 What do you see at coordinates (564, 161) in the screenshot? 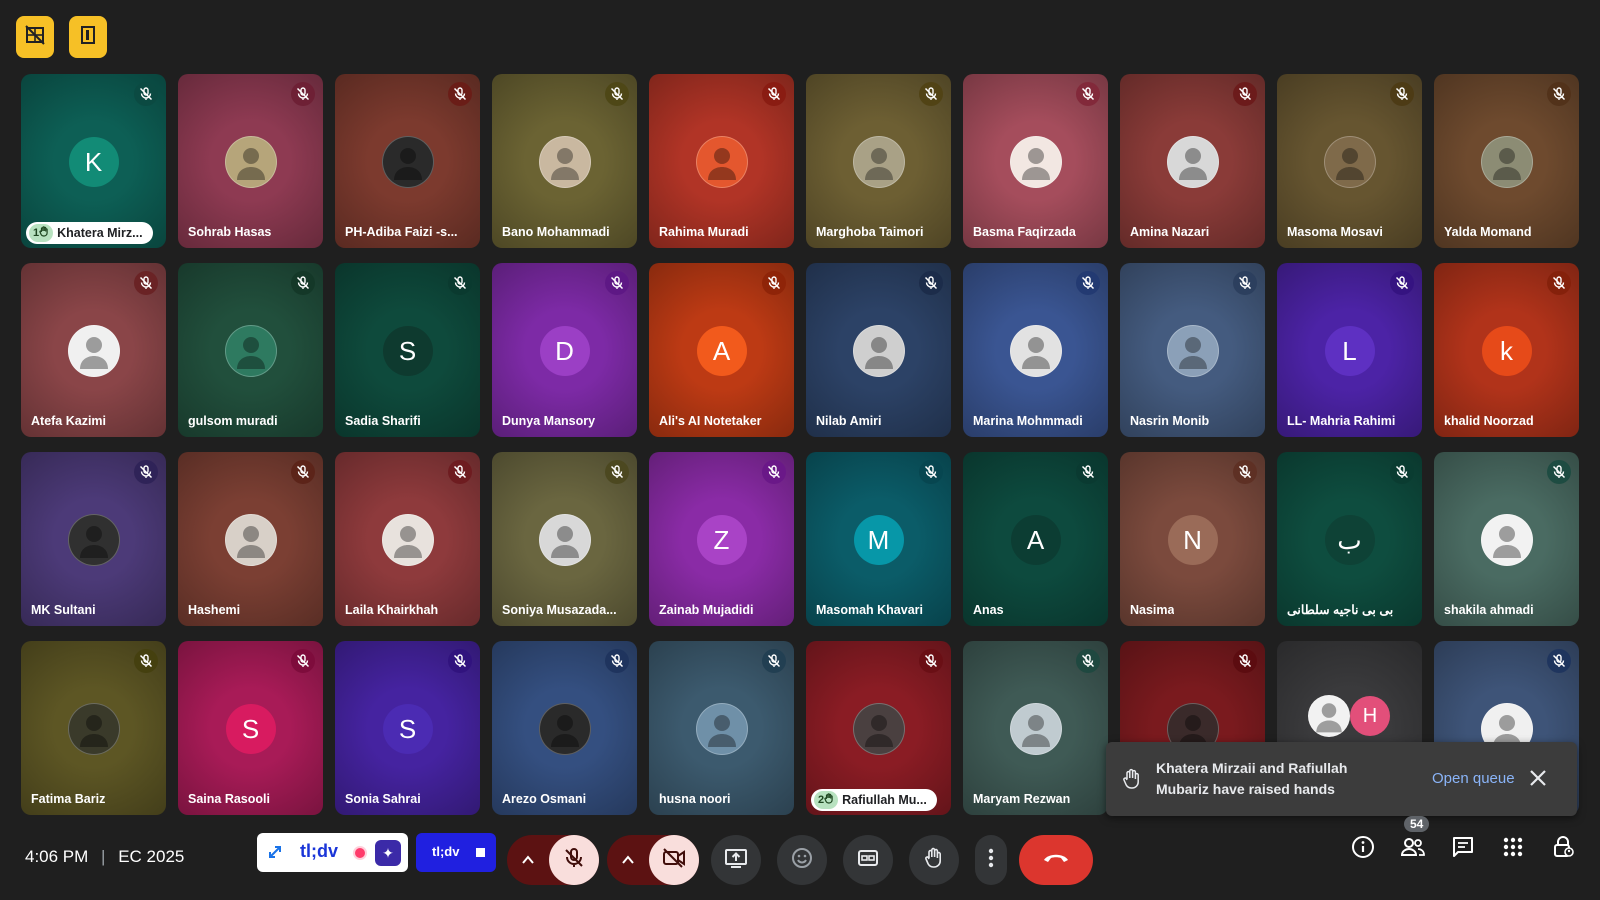
I see `participant-tile: Bano Mohammadi` at bounding box center [564, 161].